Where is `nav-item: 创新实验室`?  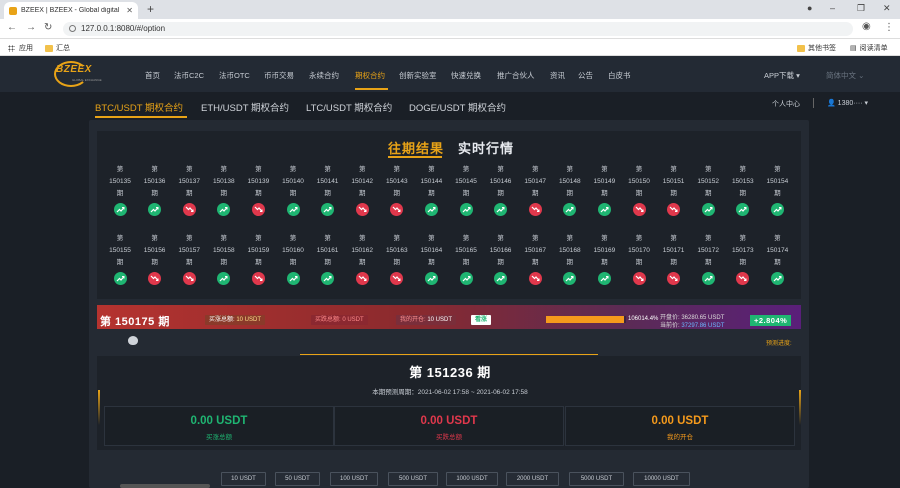 nav-item: 创新实验室 is located at coordinates (418, 75).